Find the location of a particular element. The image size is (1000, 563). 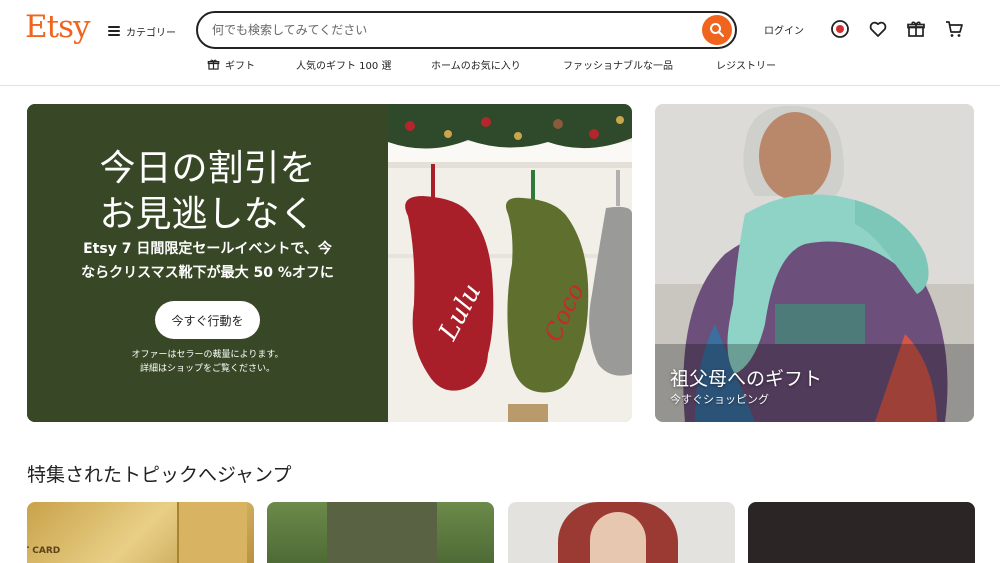

hero-disclaimer-line: オファーはセラーの裁量によります。 is located at coordinates (207, 355).